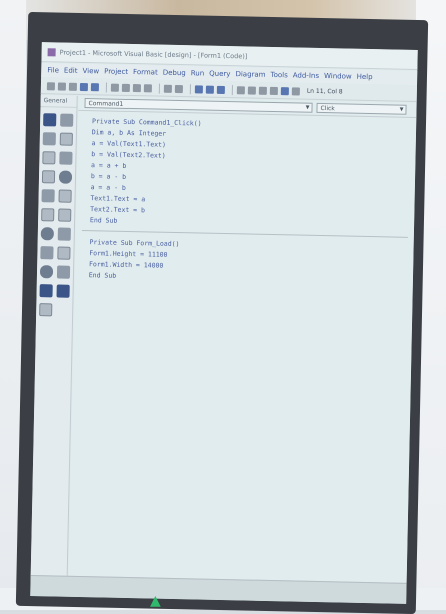  What do you see at coordinates (48, 215) in the screenshot?
I see `hscrollbar-tool-icon` at bounding box center [48, 215].